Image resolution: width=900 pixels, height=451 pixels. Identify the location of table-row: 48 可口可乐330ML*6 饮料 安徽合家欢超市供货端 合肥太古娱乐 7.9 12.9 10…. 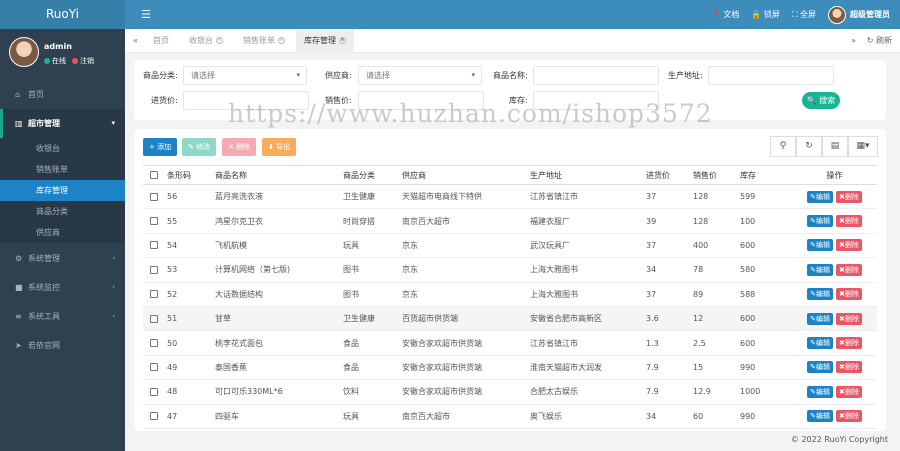
(510, 392).